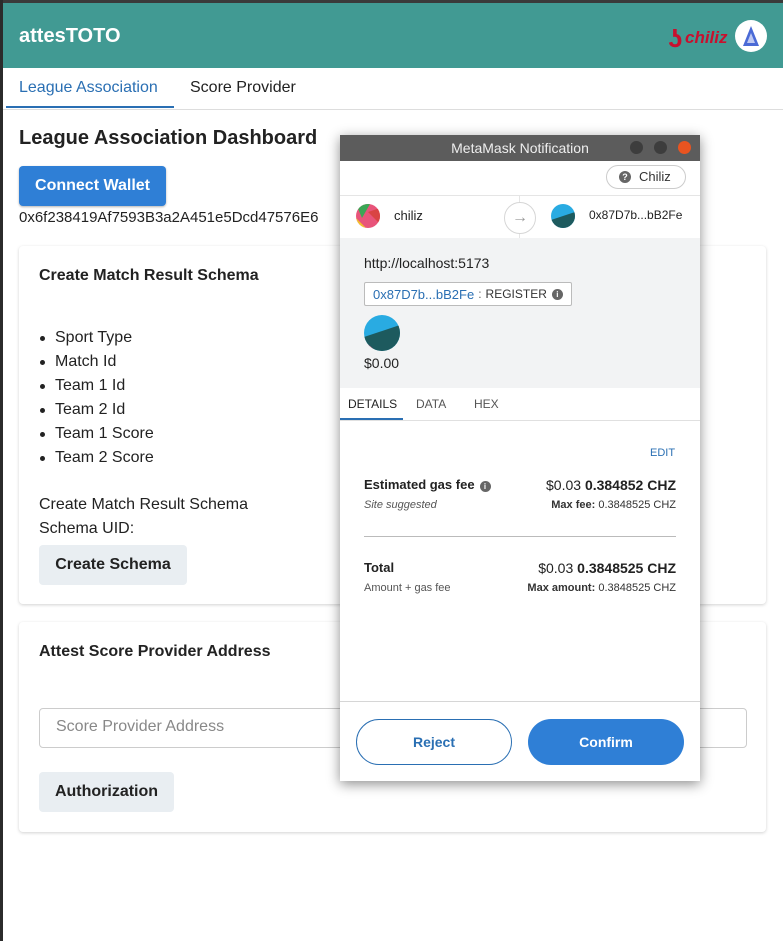 This screenshot has width=783, height=941. What do you see at coordinates (113, 565) in the screenshot?
I see `create-schema-button: Create Schema` at bounding box center [113, 565].